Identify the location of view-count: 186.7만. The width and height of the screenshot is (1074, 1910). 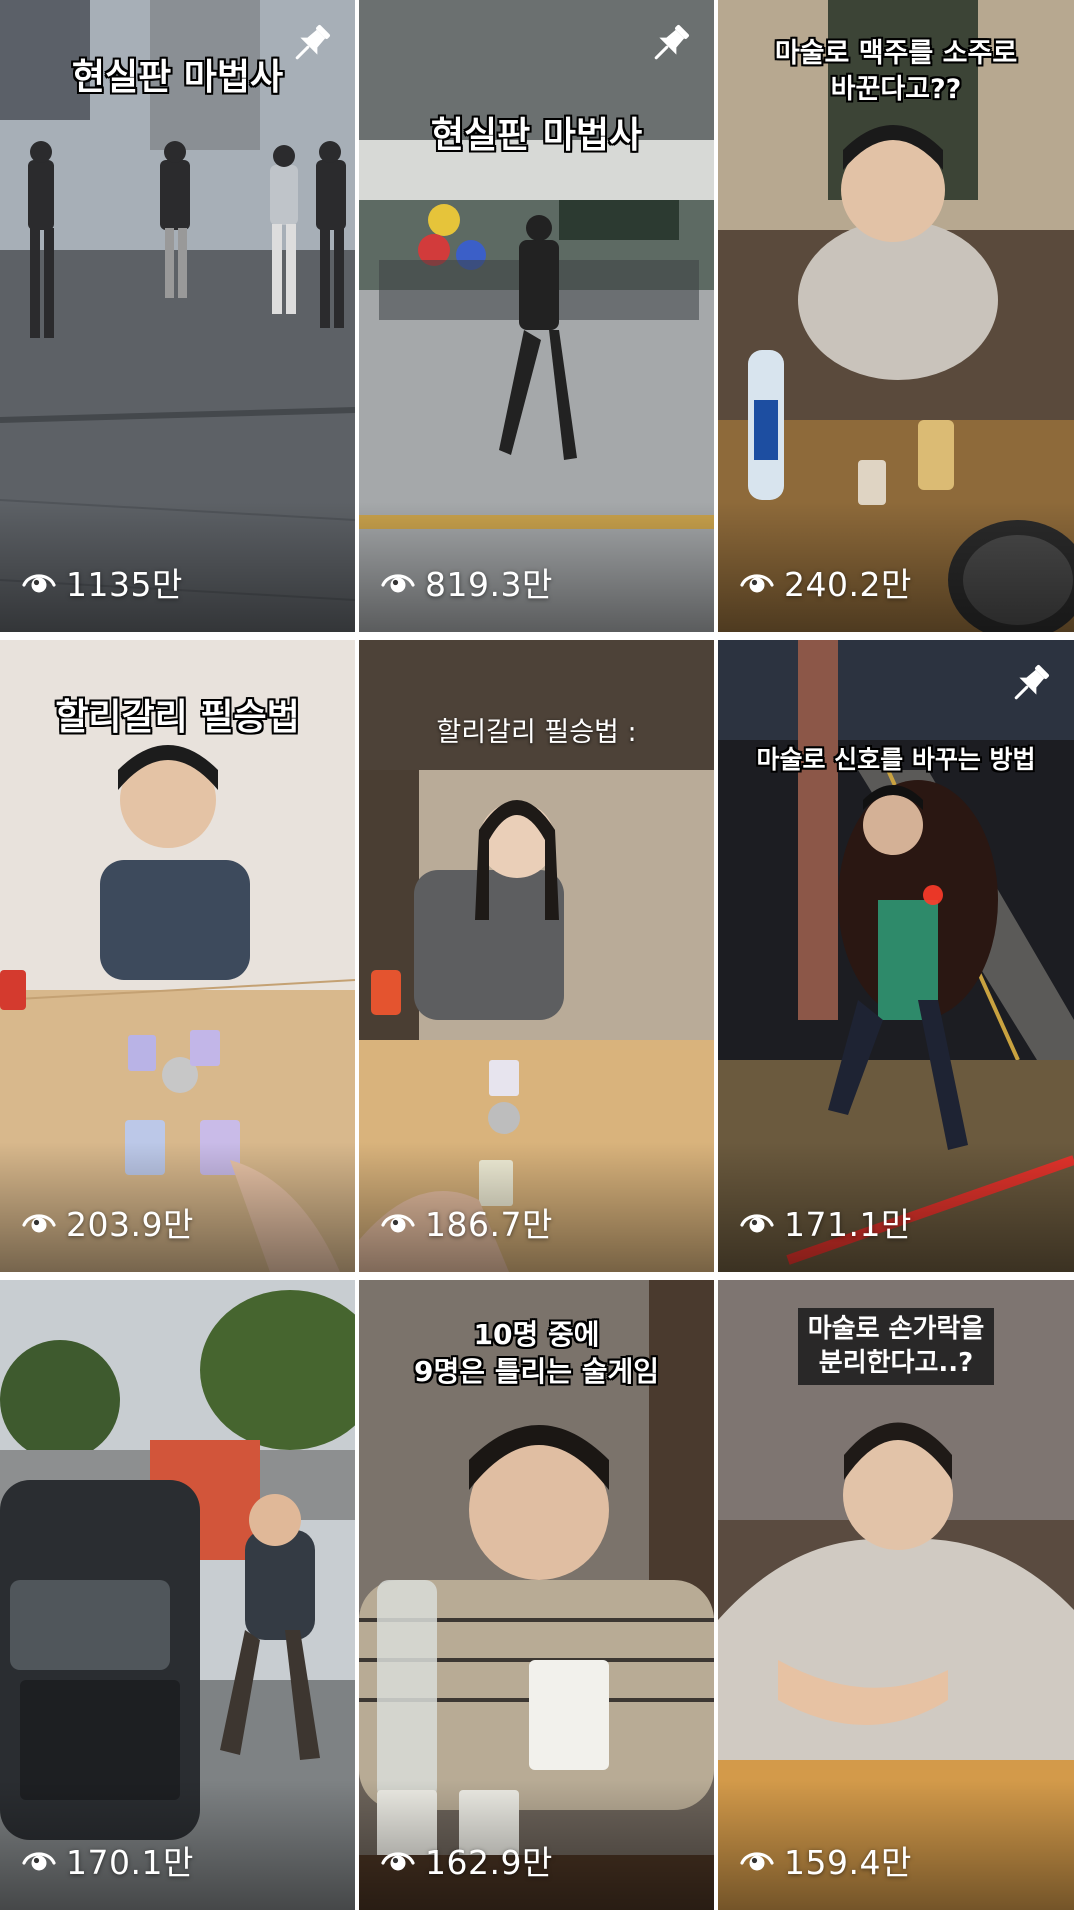
(467, 1222).